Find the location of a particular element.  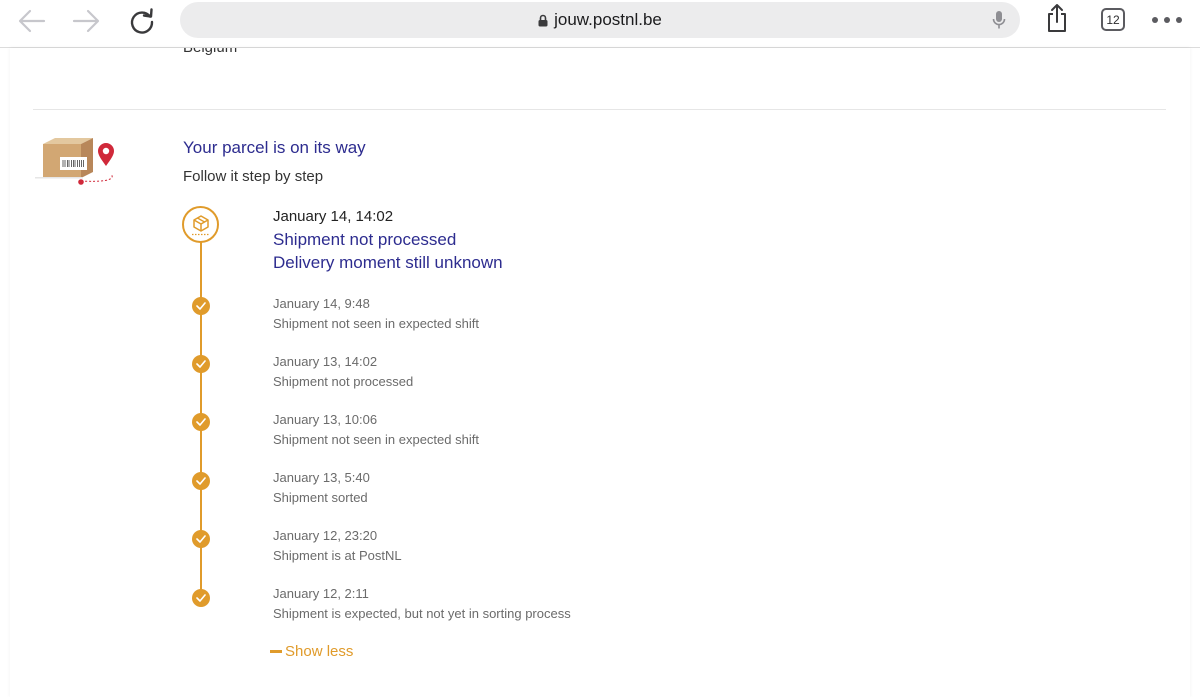

section-title: Your parcel is on its way is located at coordinates (274, 147).